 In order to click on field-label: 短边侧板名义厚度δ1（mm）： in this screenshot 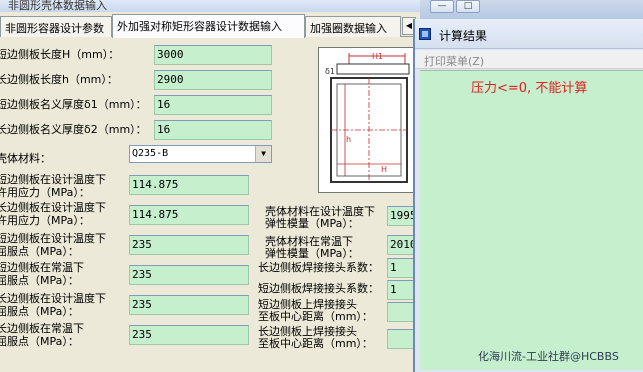, I will do `click(73, 104)`.